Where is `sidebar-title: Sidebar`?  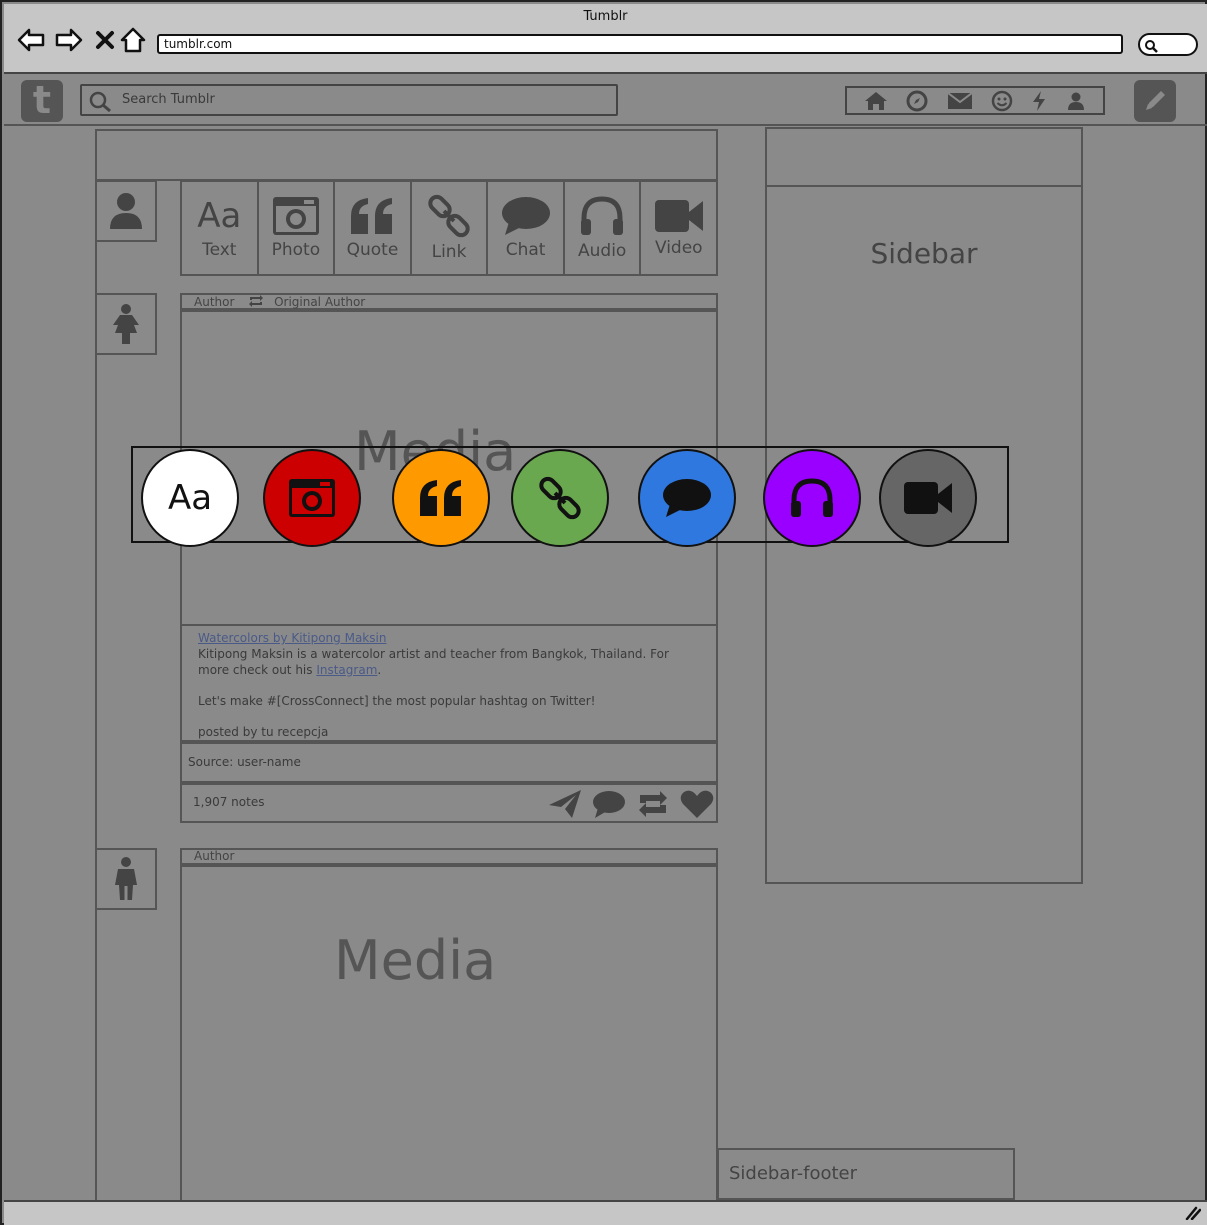 sidebar-title: Sidebar is located at coordinates (924, 253).